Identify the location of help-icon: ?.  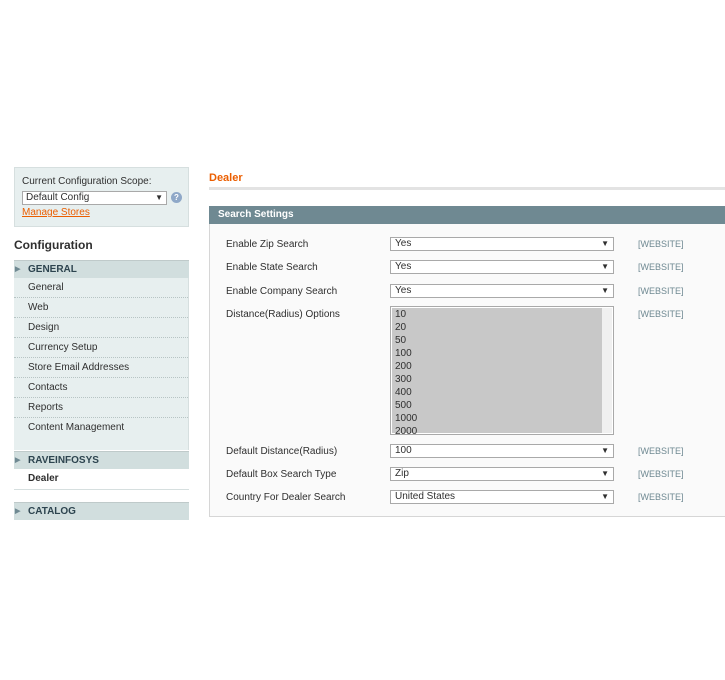
(176, 197).